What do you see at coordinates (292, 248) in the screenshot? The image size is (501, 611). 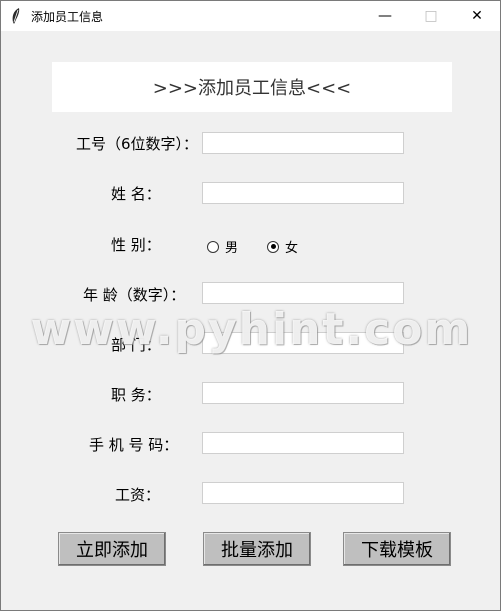 I see `gender-option-label: 女` at bounding box center [292, 248].